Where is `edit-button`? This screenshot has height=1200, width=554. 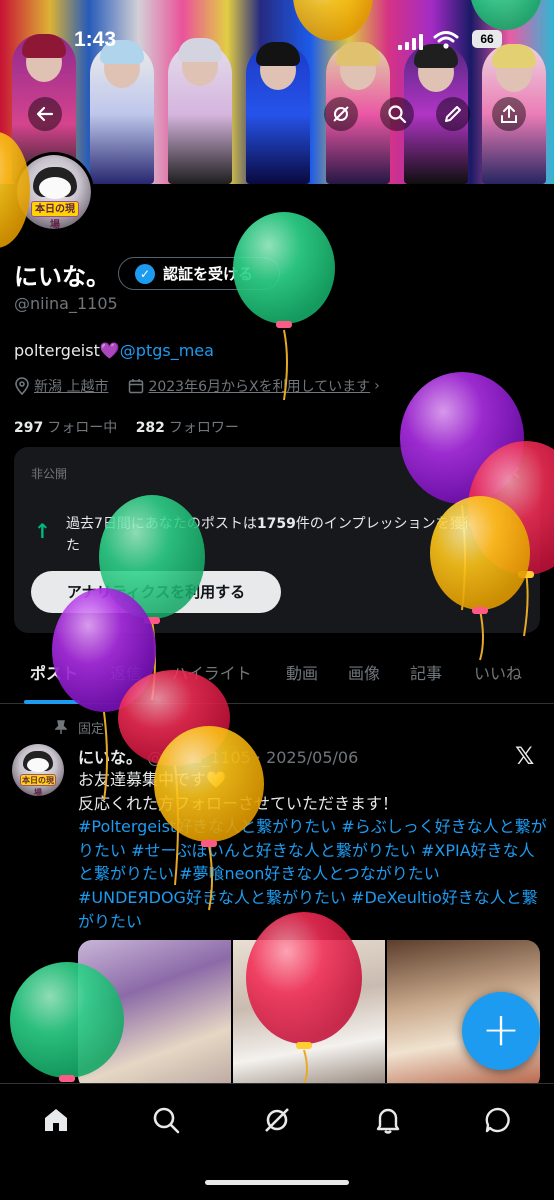
edit-button is located at coordinates (453, 114).